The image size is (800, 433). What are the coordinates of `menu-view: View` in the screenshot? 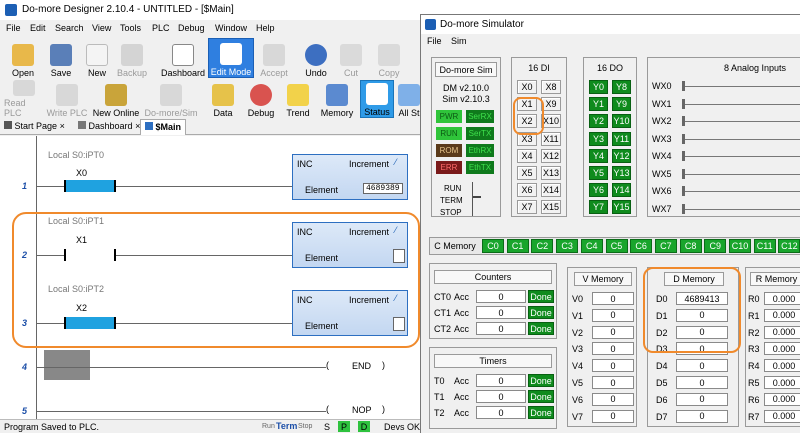 It's located at (101, 28).